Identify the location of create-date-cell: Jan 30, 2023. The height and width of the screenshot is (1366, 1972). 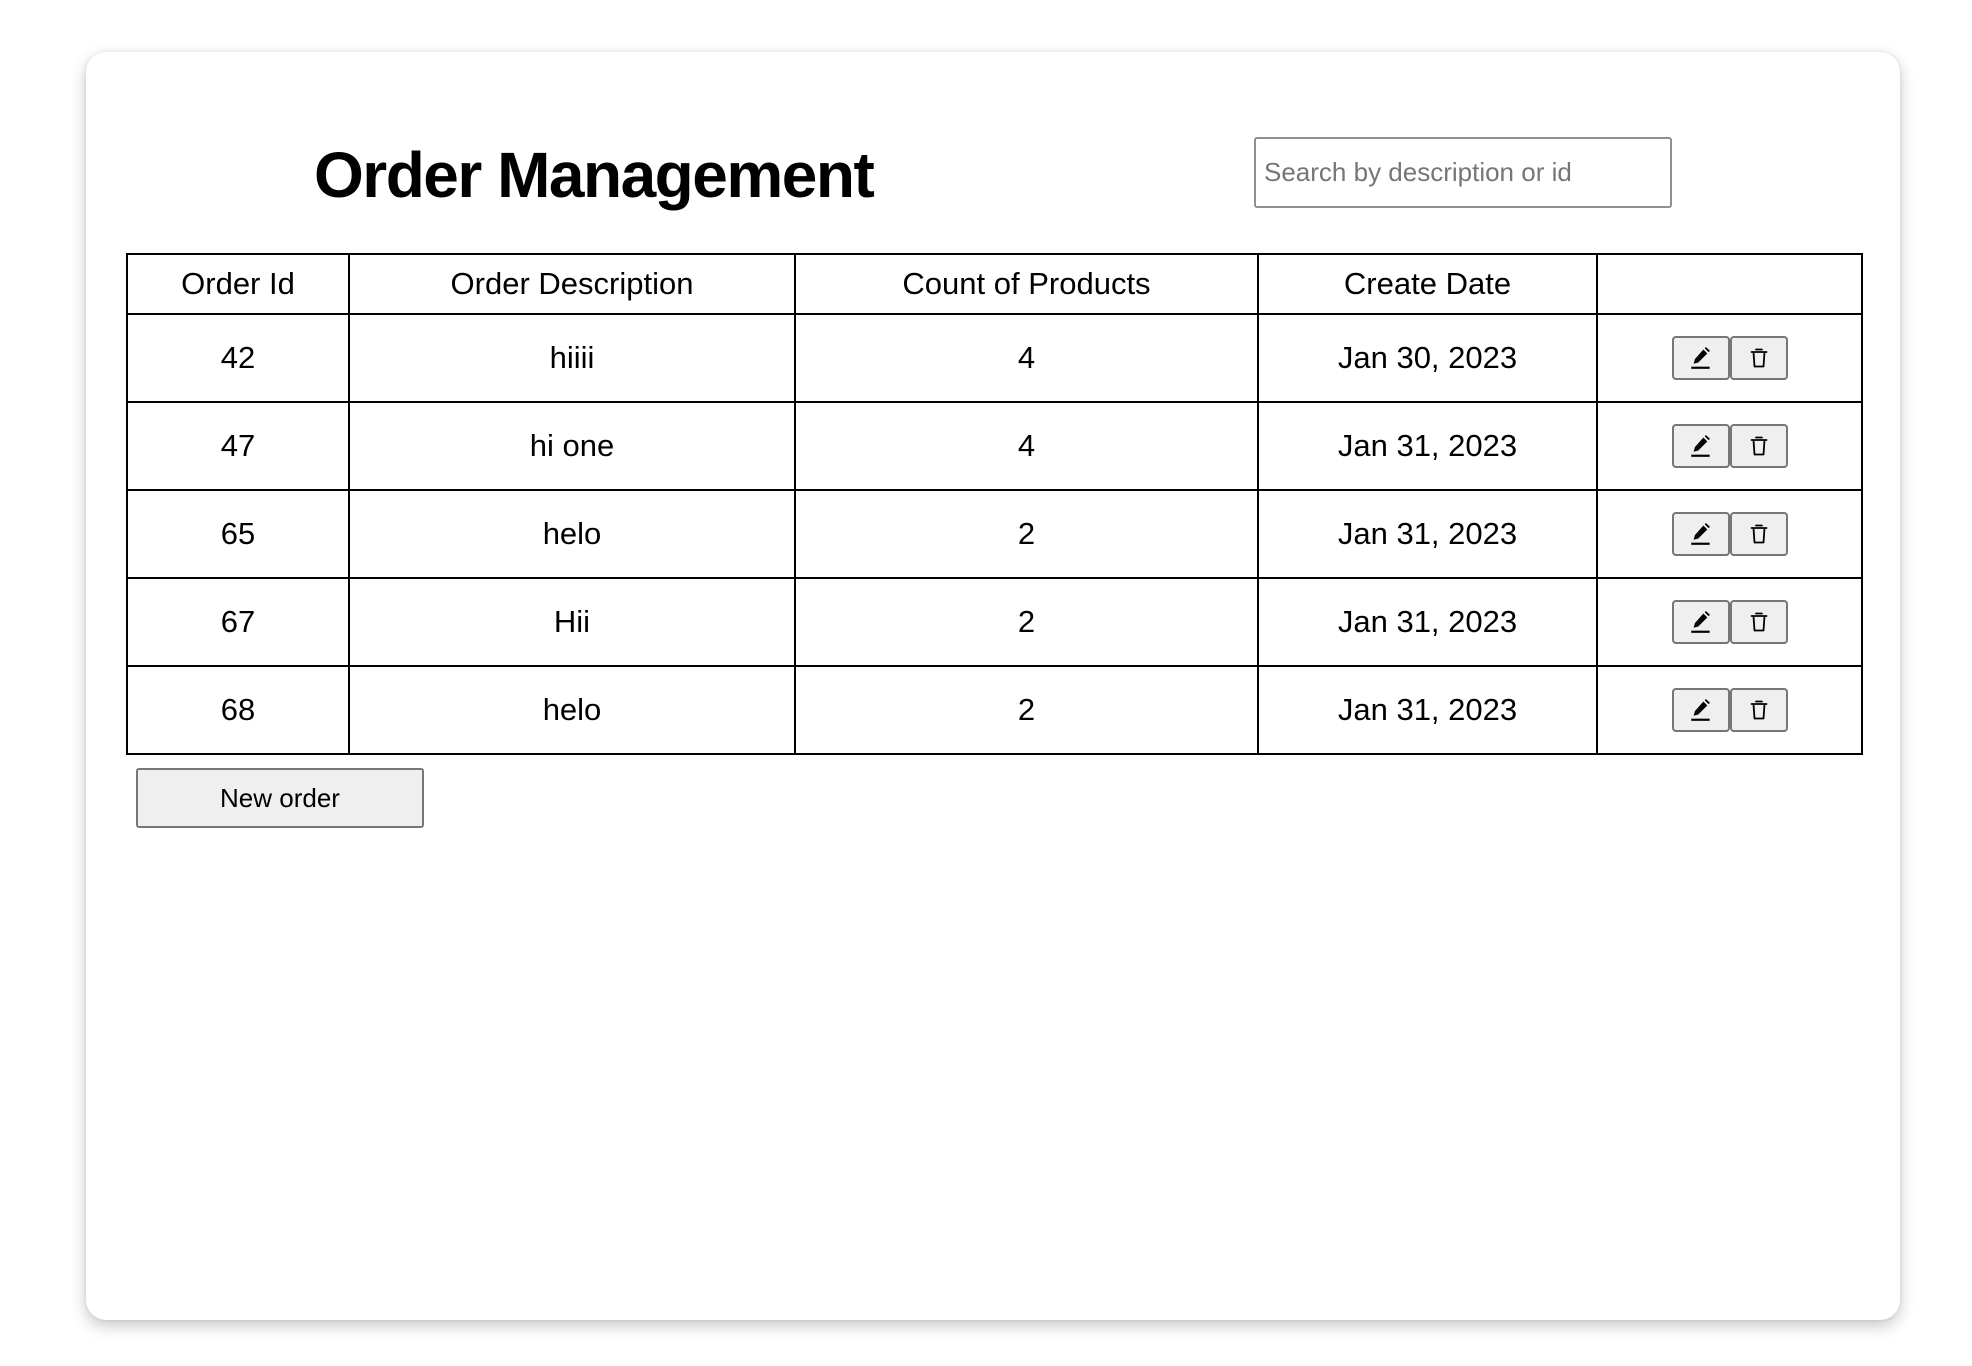
(1427, 358).